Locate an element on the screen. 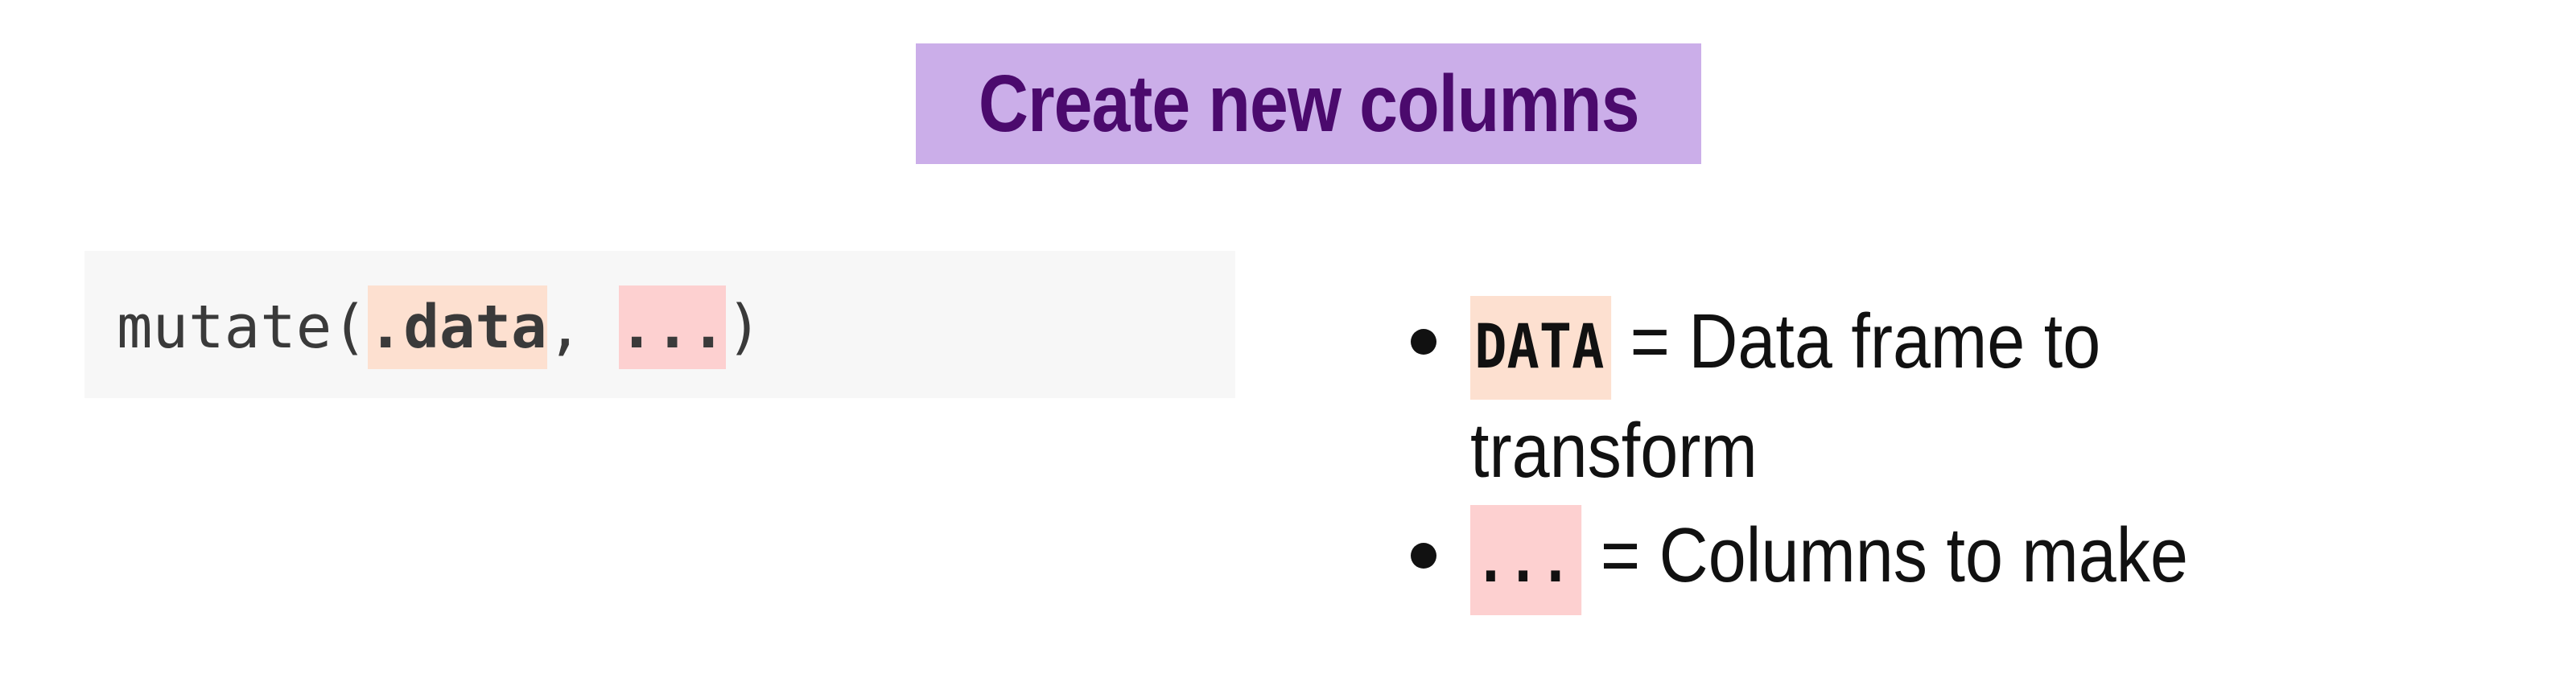 This screenshot has height=690, width=2576. list-item: DATA = Data frame to transform is located at coordinates (1967, 396).